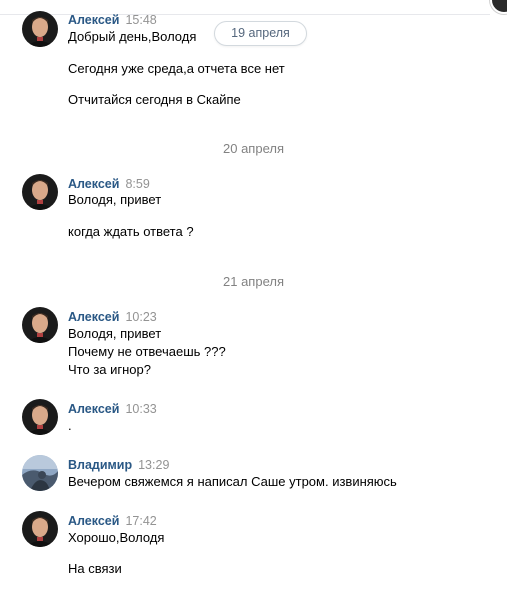 The width and height of the screenshot is (507, 600). I want to click on landscape-photo-icon, so click(40, 473).